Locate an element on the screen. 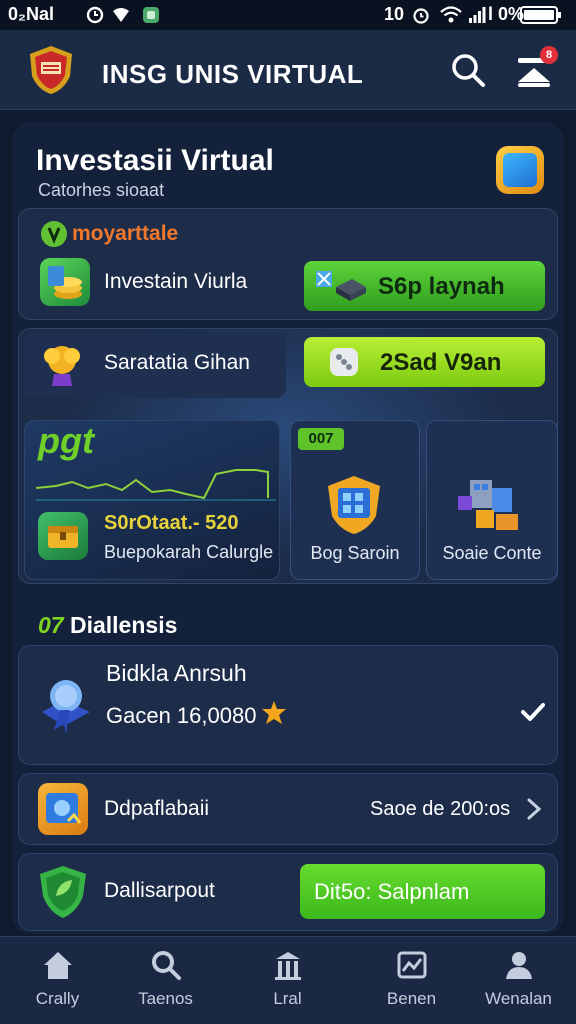 This screenshot has width=576, height=1024. app-notification-icon is located at coordinates (151, 15).